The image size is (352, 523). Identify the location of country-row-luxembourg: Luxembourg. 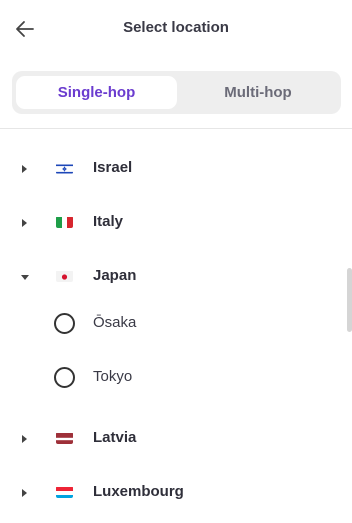
(173, 493).